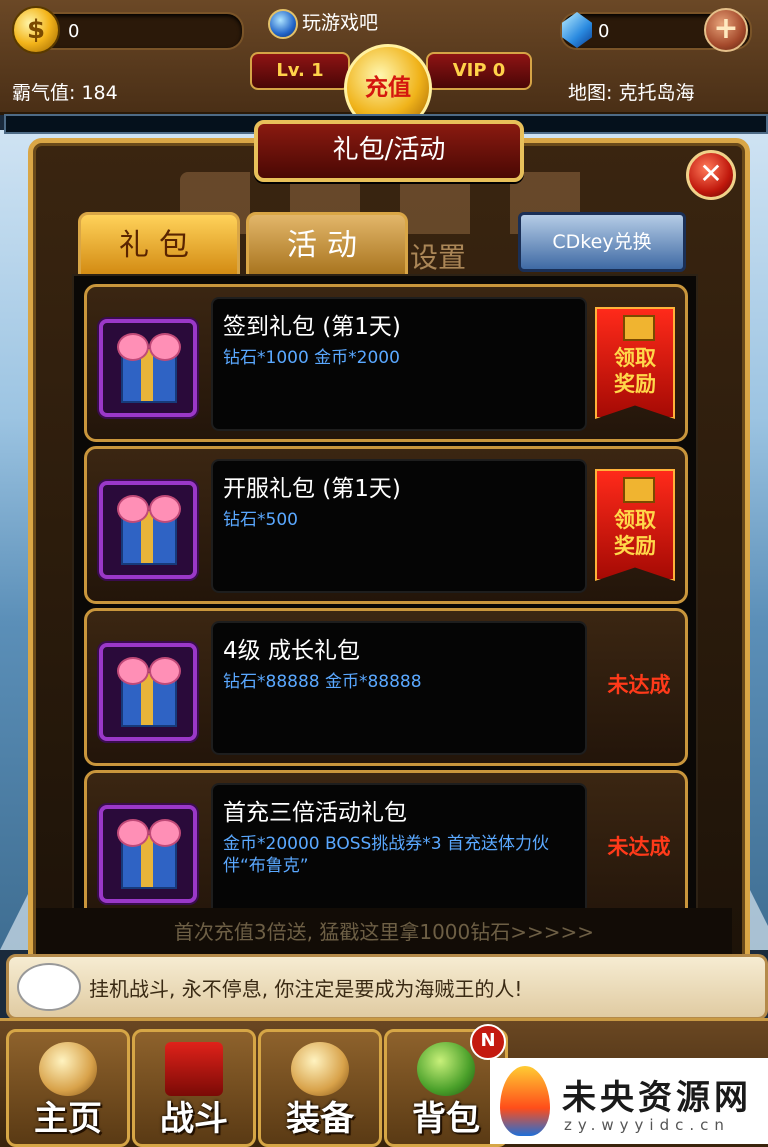 Image resolution: width=768 pixels, height=1147 pixels. I want to click on panel-title: 礼包/活动, so click(389, 151).